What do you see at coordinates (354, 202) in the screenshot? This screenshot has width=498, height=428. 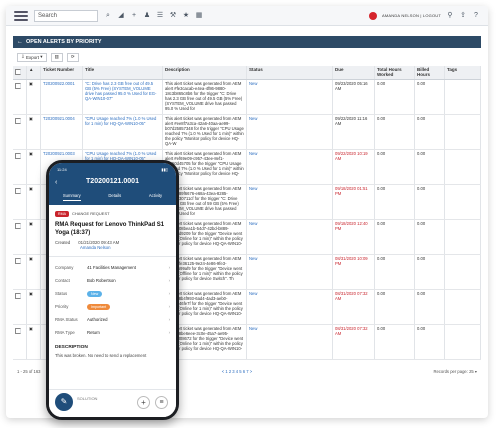 I see `ticket-due: 09/18/2020 01:51 PM` at bounding box center [354, 202].